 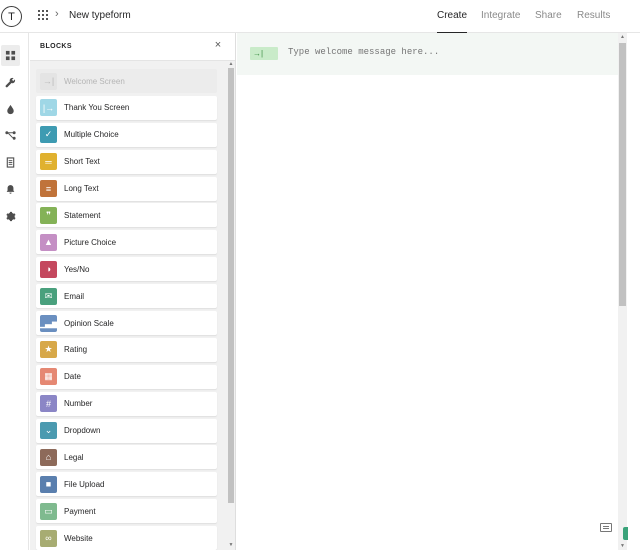 What do you see at coordinates (56, 46) in the screenshot?
I see `blocks-panel-title: BLOCKS` at bounding box center [56, 46].